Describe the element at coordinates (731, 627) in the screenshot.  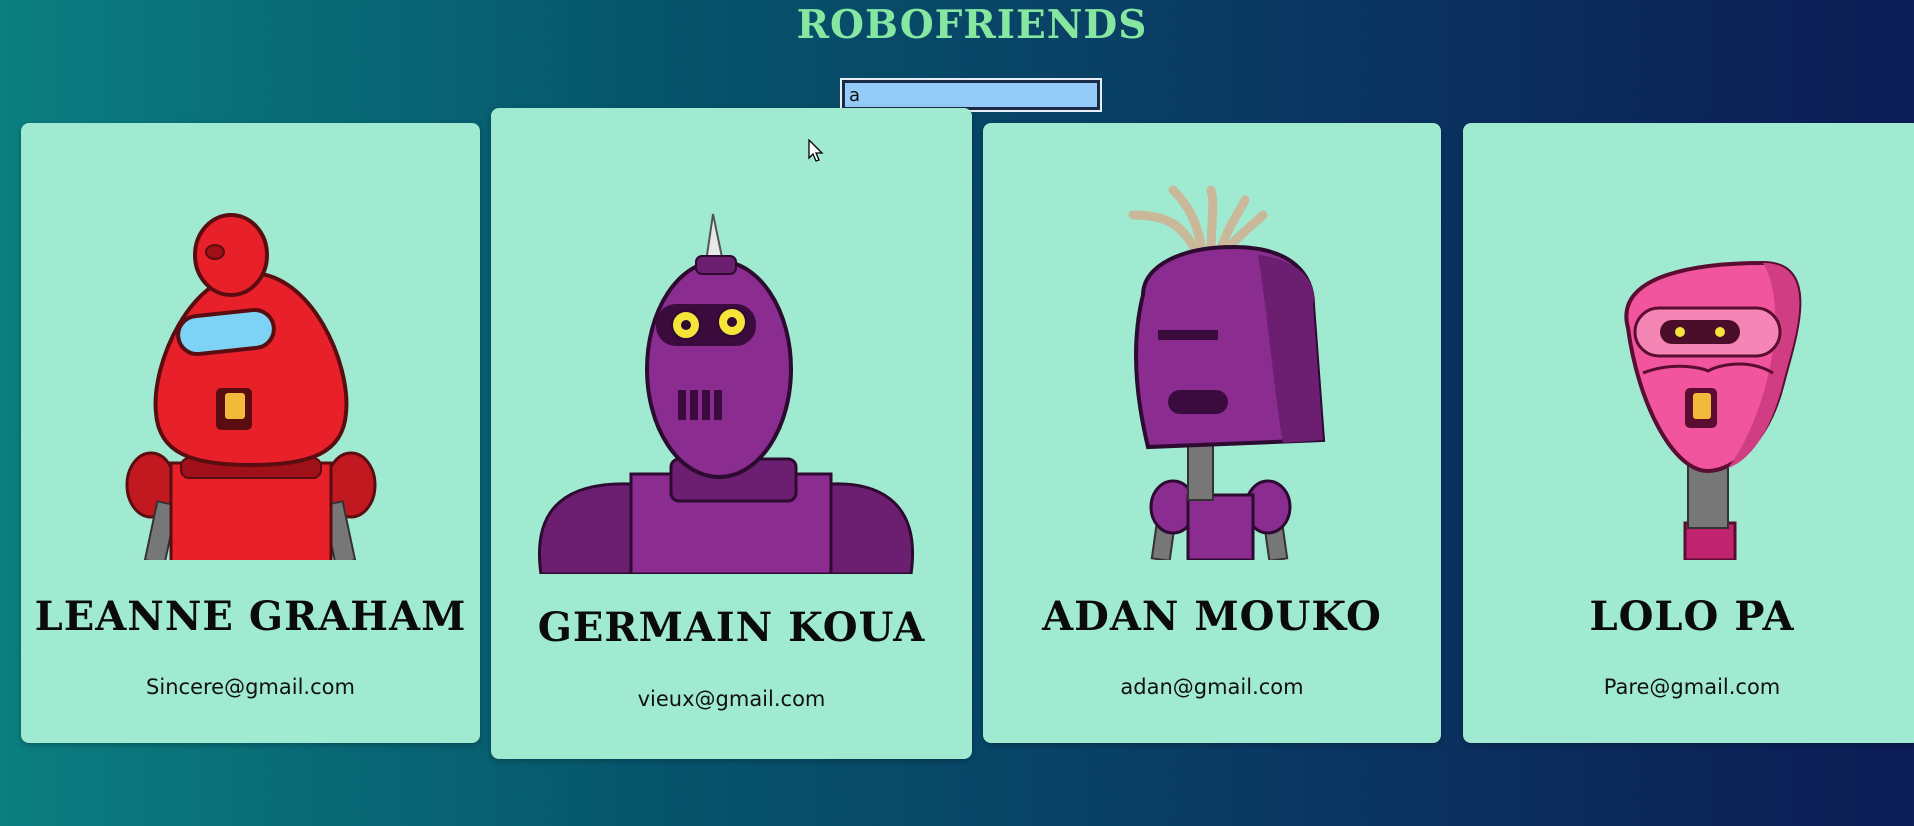
I see `robot-name: GERMAIN KOUA` at that location.